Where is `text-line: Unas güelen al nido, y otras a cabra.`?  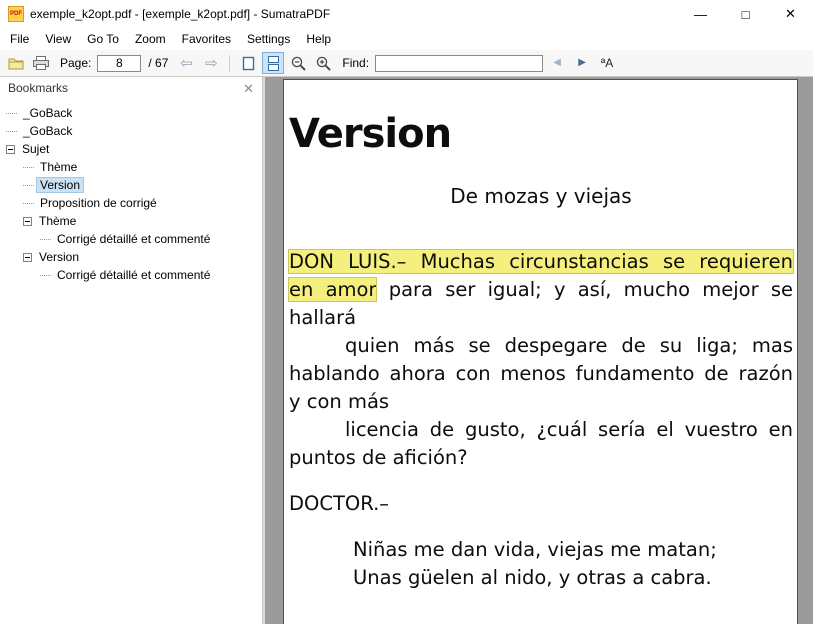 text-line: Unas güelen al nido, y otras a cabra. is located at coordinates (532, 577).